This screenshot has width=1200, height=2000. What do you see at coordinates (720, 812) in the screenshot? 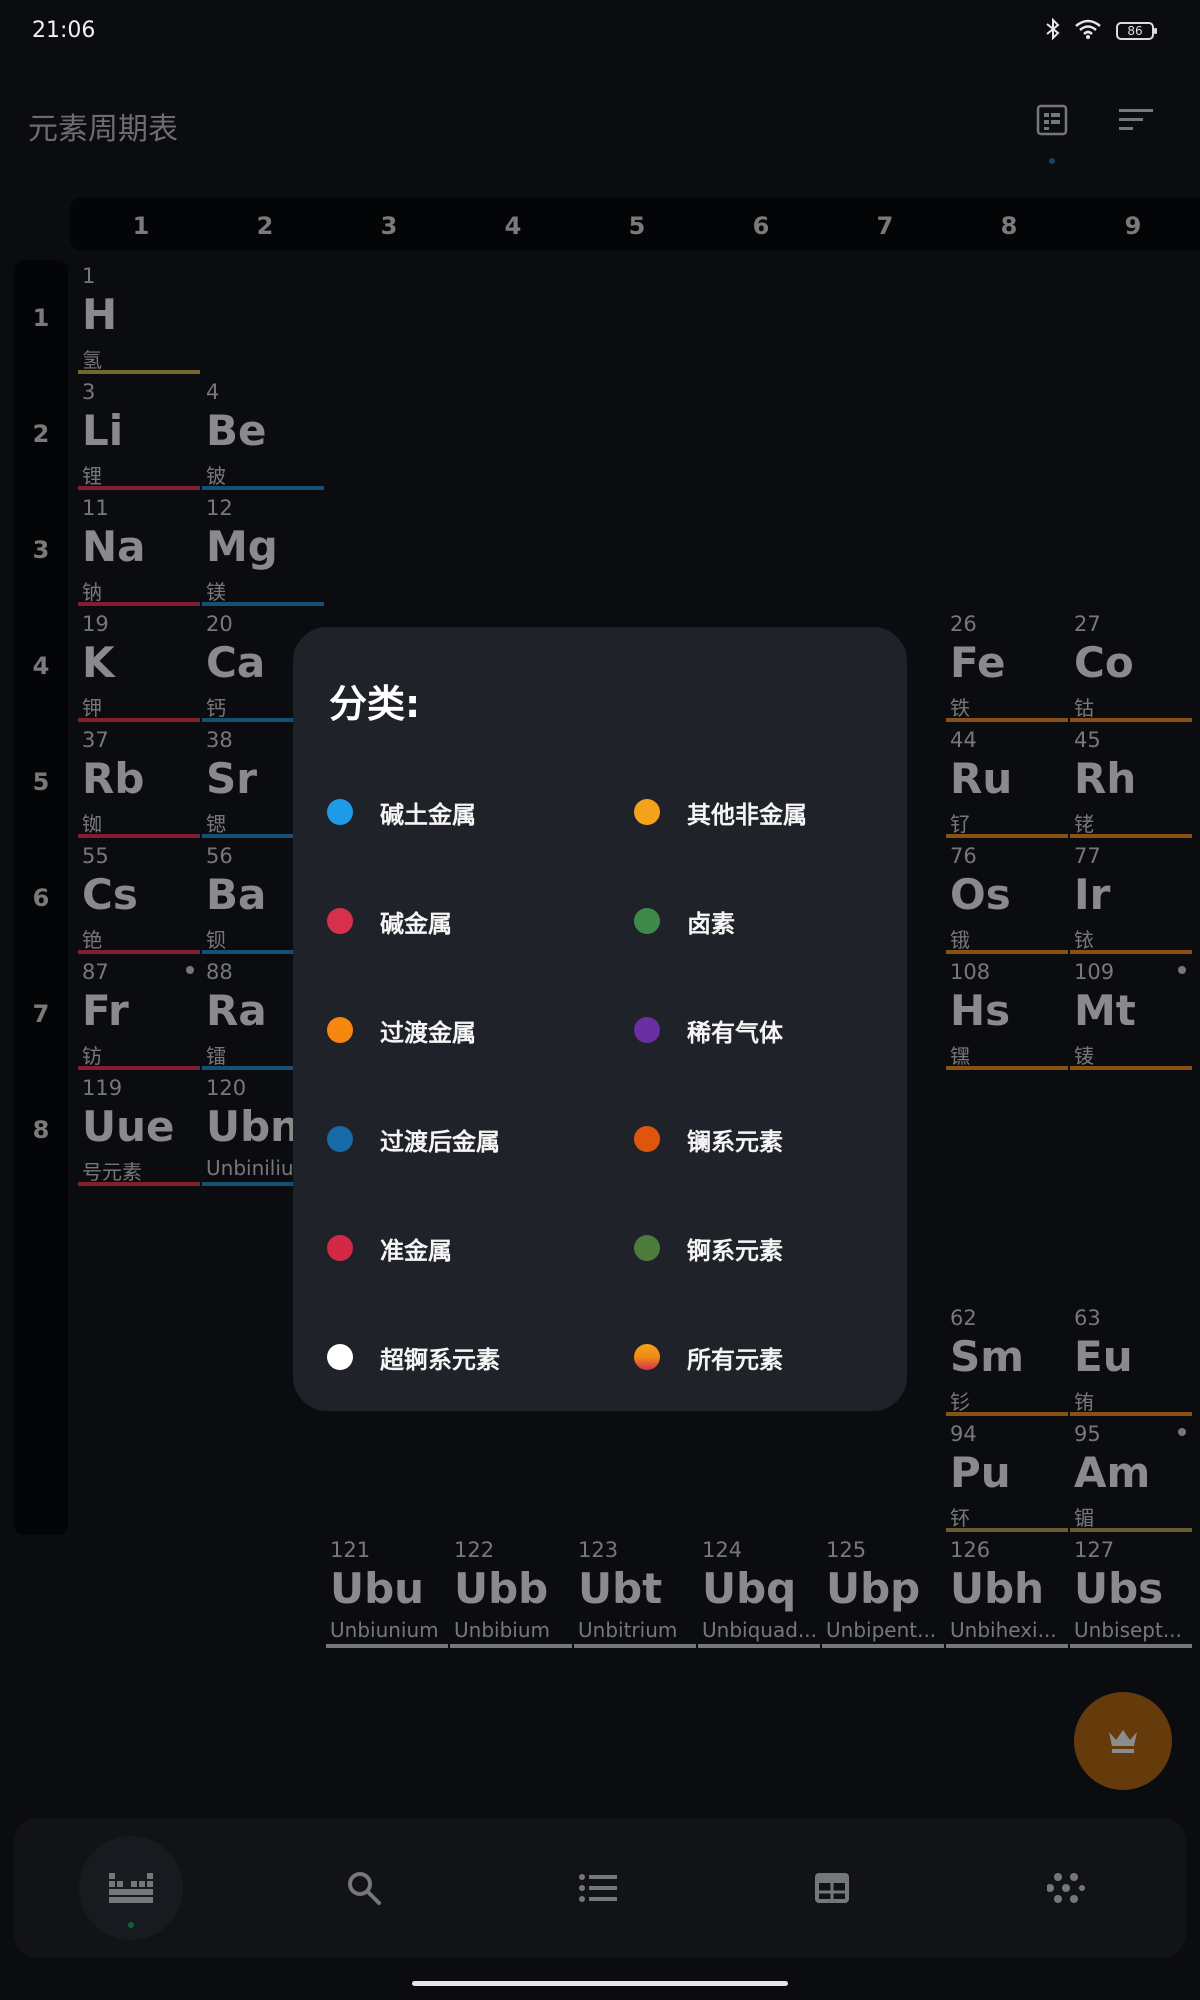
I see `category-option: 其他非金属` at bounding box center [720, 812].